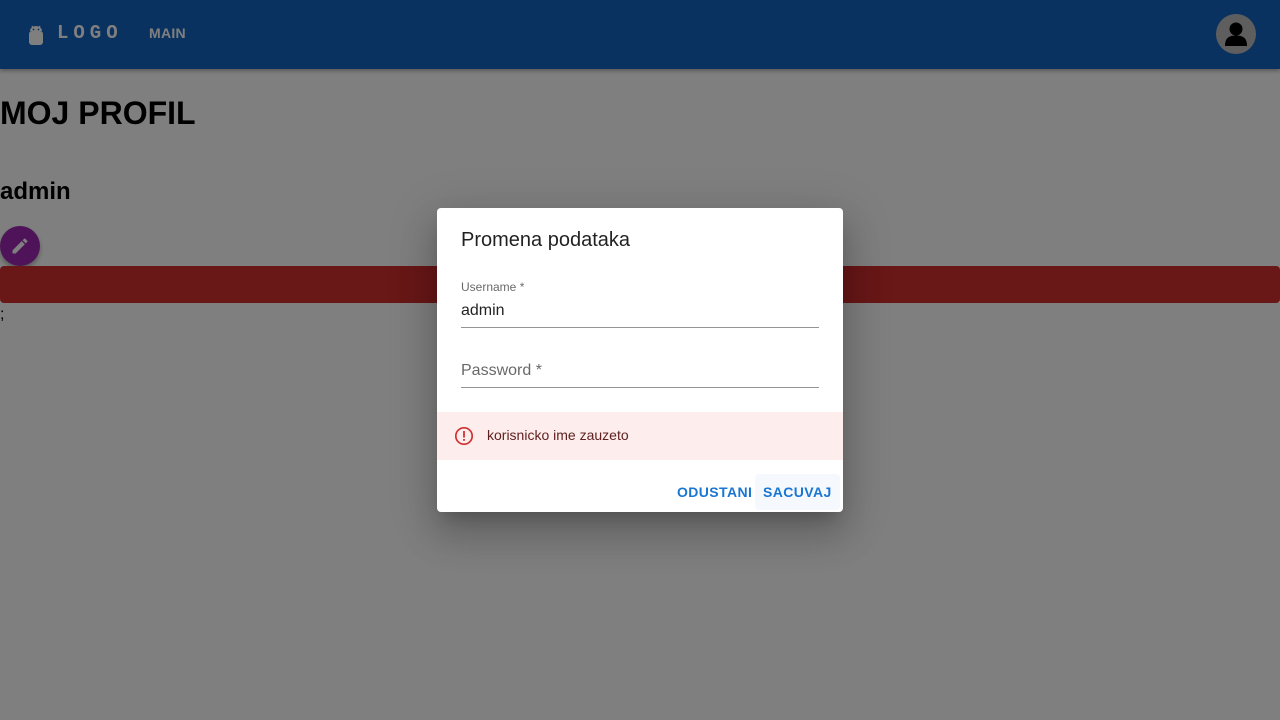 The image size is (1280, 720). I want to click on error-outline-icon, so click(464, 436).